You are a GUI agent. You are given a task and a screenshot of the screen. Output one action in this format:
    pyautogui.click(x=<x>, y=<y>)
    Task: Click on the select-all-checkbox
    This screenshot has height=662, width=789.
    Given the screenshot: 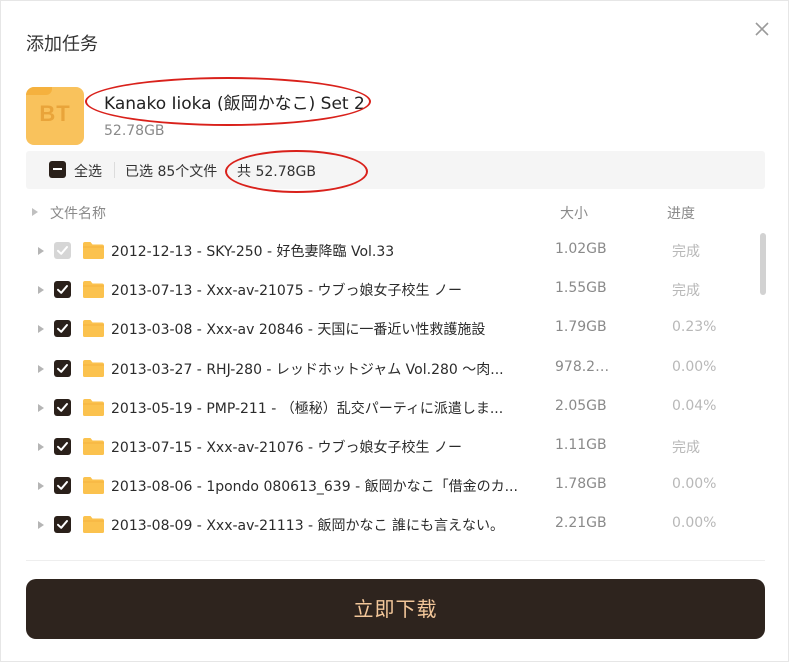 What is the action you would take?
    pyautogui.click(x=57, y=169)
    